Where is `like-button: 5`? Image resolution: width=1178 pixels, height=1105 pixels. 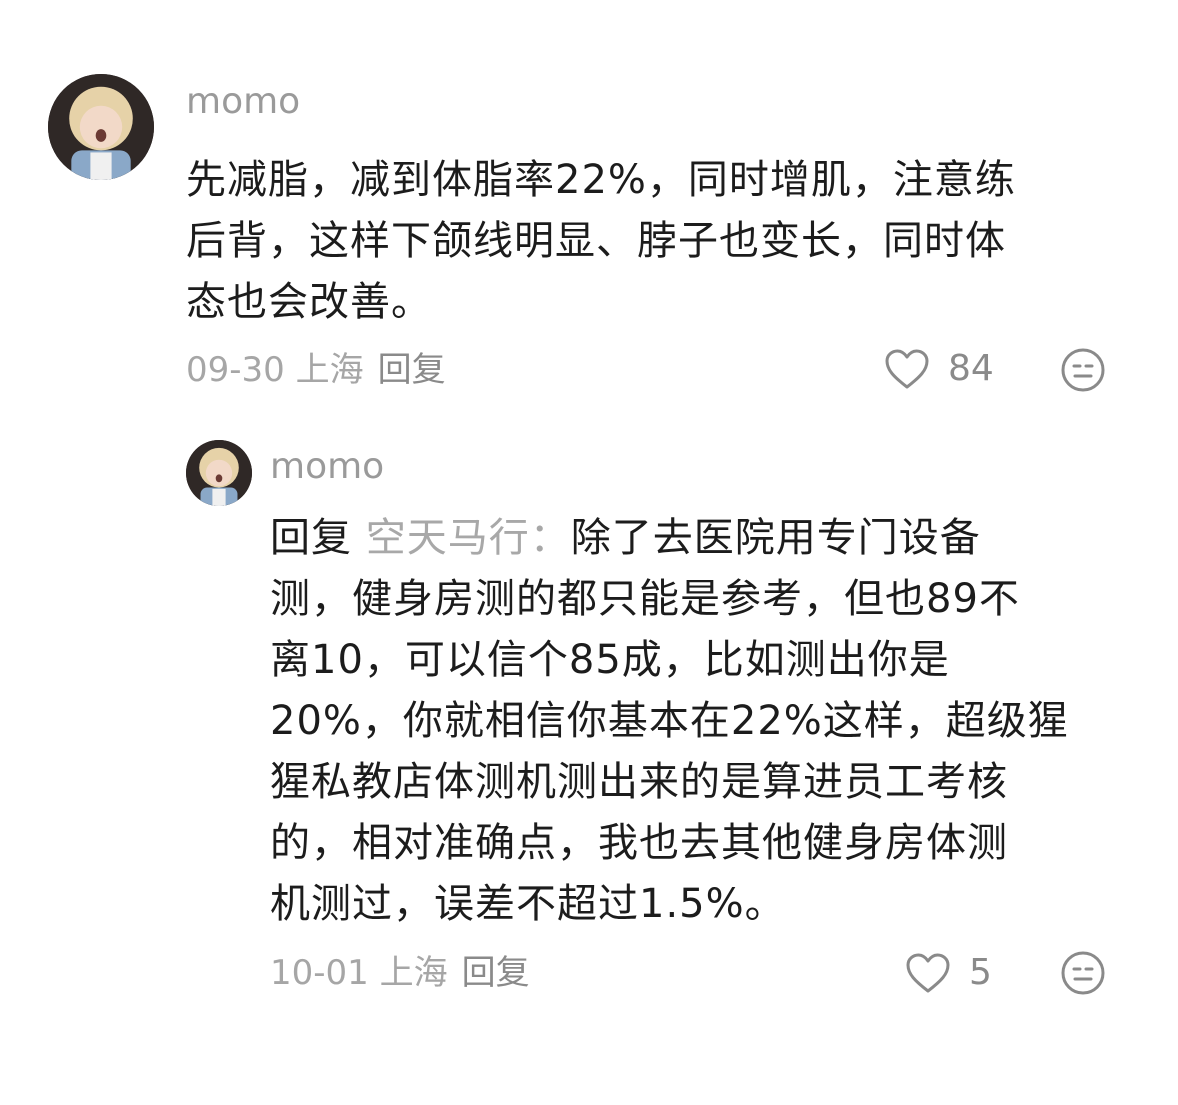
like-button: 5 is located at coordinates (948, 973).